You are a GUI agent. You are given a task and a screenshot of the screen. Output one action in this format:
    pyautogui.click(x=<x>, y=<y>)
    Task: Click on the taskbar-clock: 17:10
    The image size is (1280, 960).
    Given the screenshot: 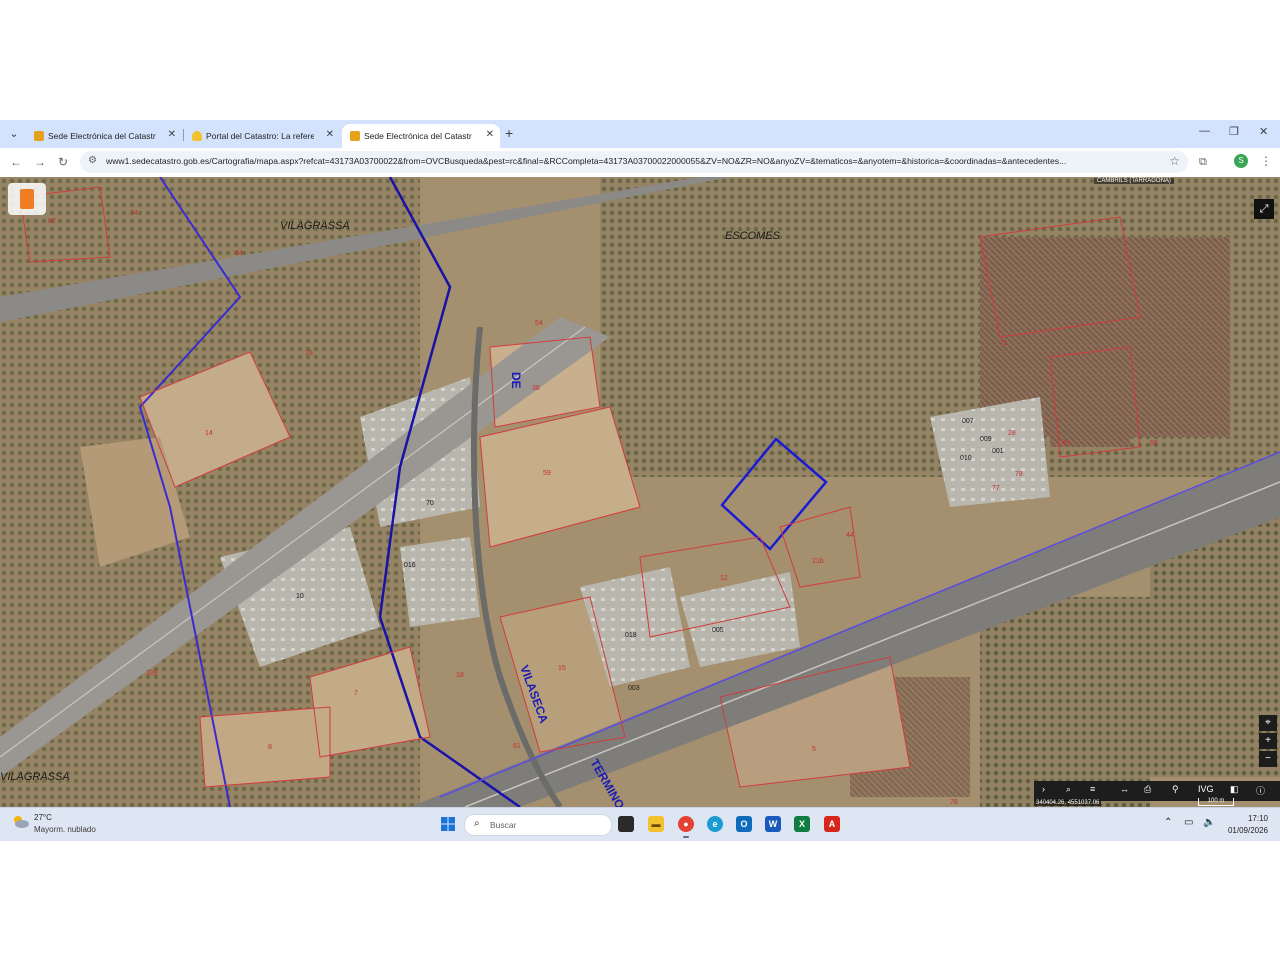 What is the action you would take?
    pyautogui.click(x=1249, y=818)
    